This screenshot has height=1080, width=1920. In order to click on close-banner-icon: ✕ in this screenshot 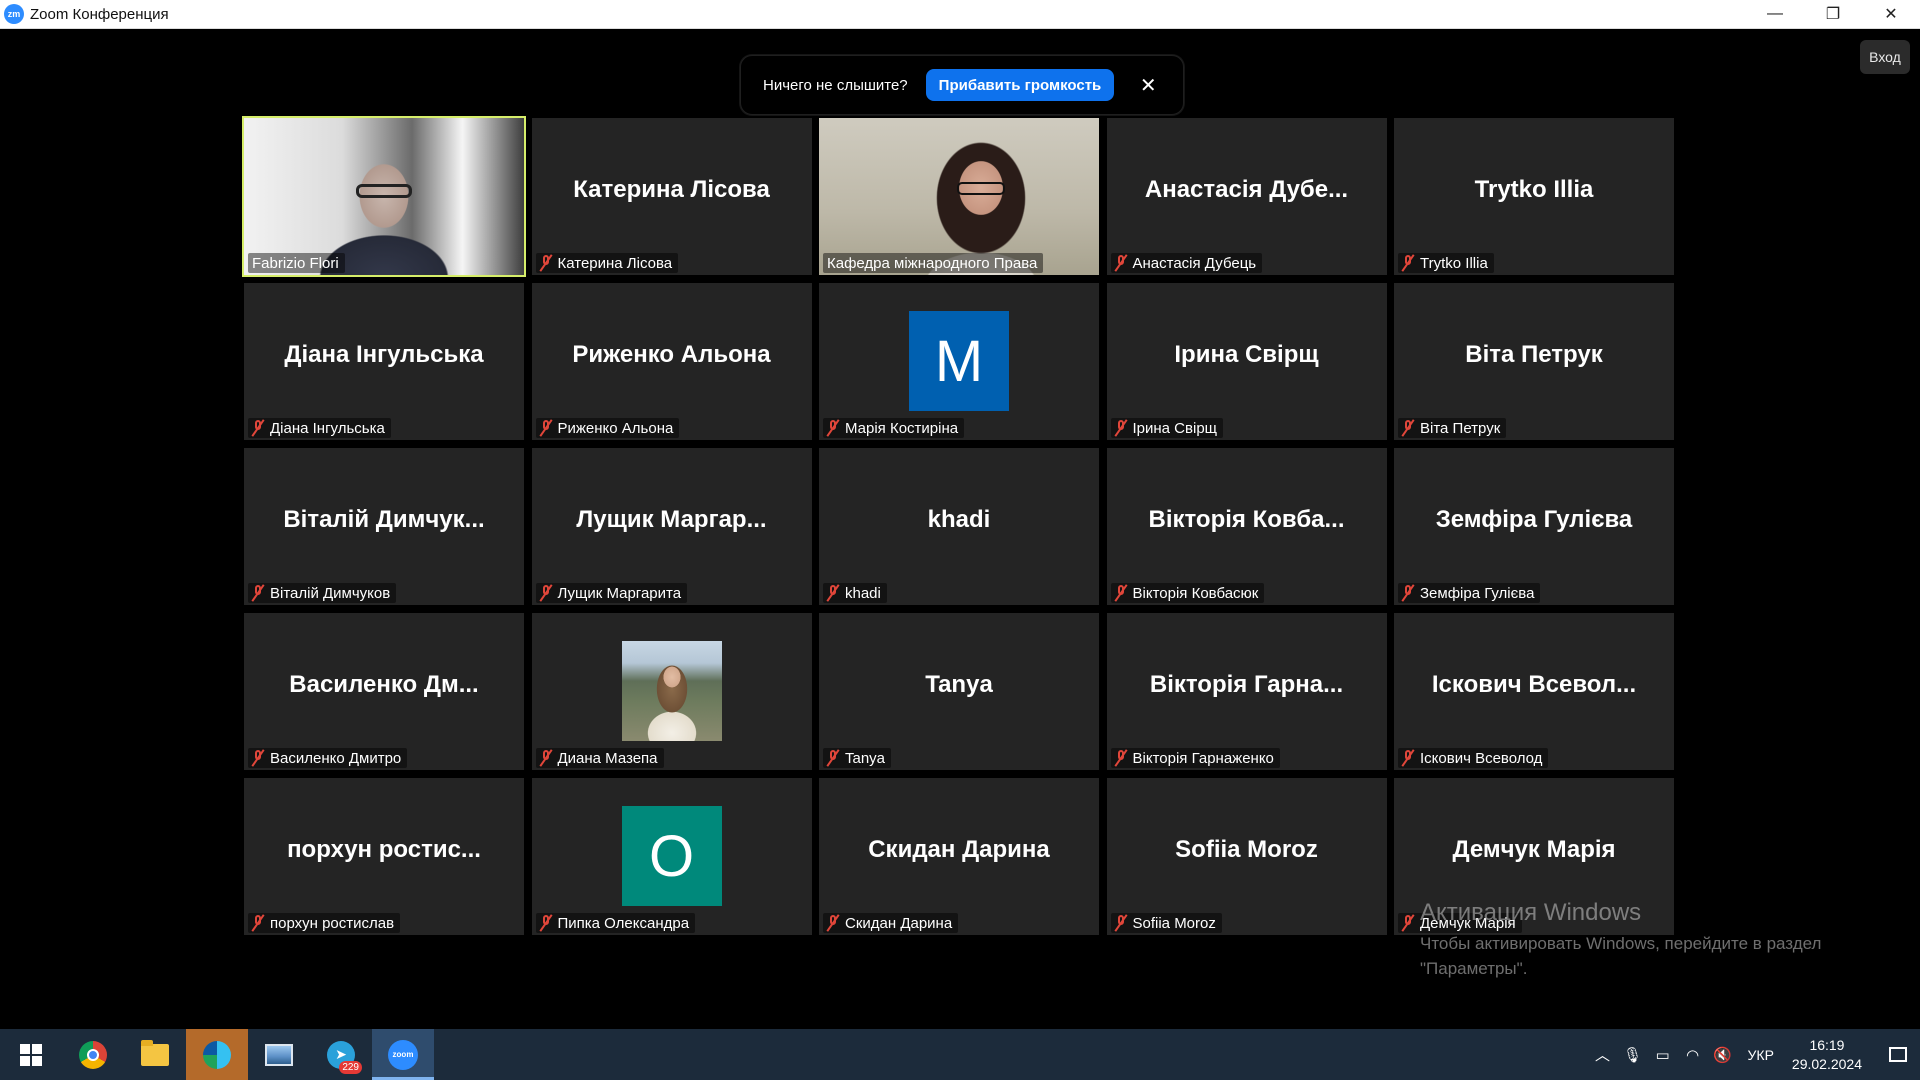, I will do `click(1148, 85)`.